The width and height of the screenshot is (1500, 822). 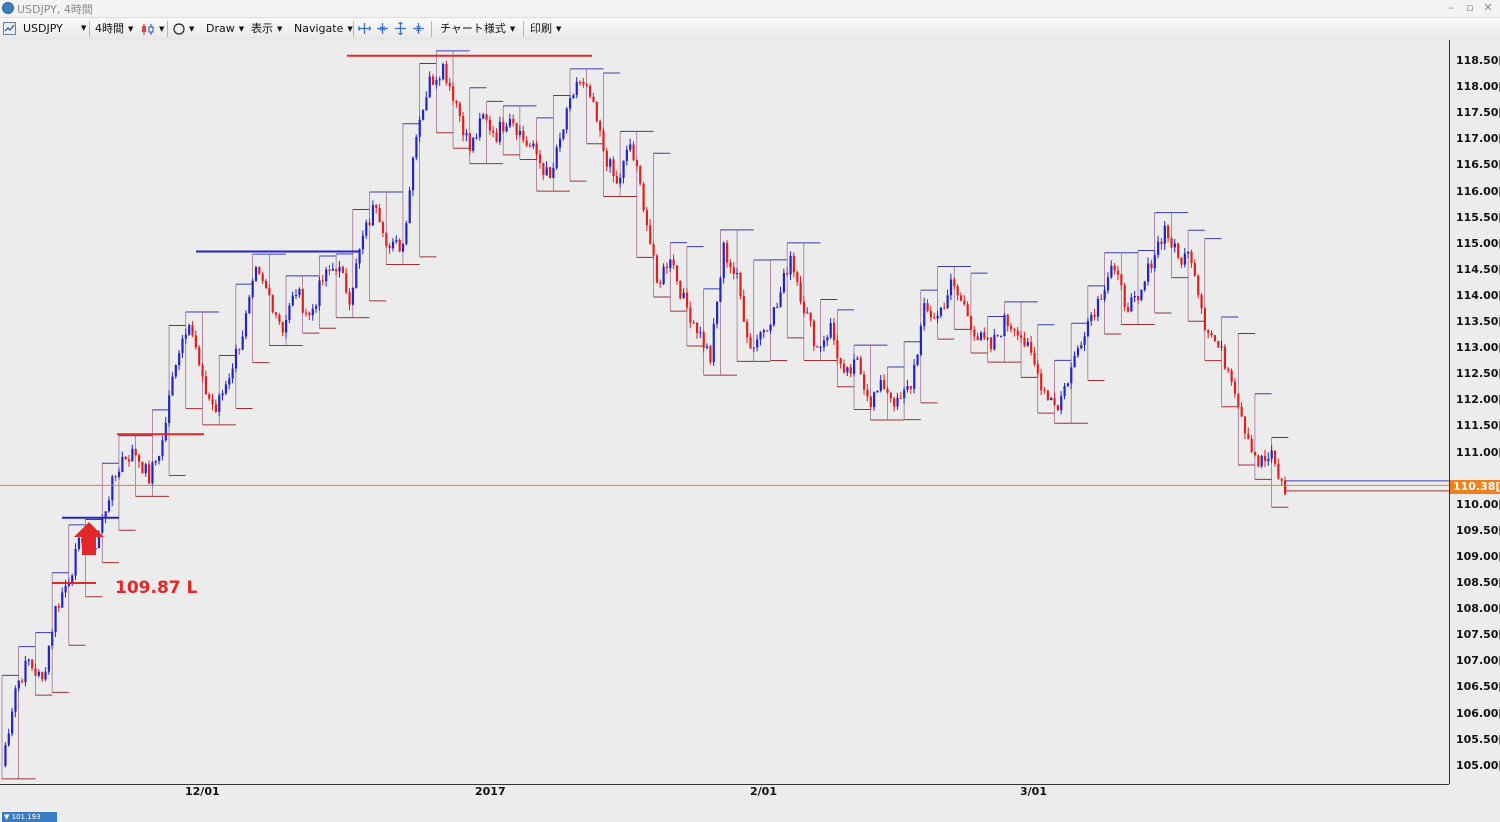 What do you see at coordinates (1478, 348) in the screenshot?
I see `price-tick-label: 113.00[0` at bounding box center [1478, 348].